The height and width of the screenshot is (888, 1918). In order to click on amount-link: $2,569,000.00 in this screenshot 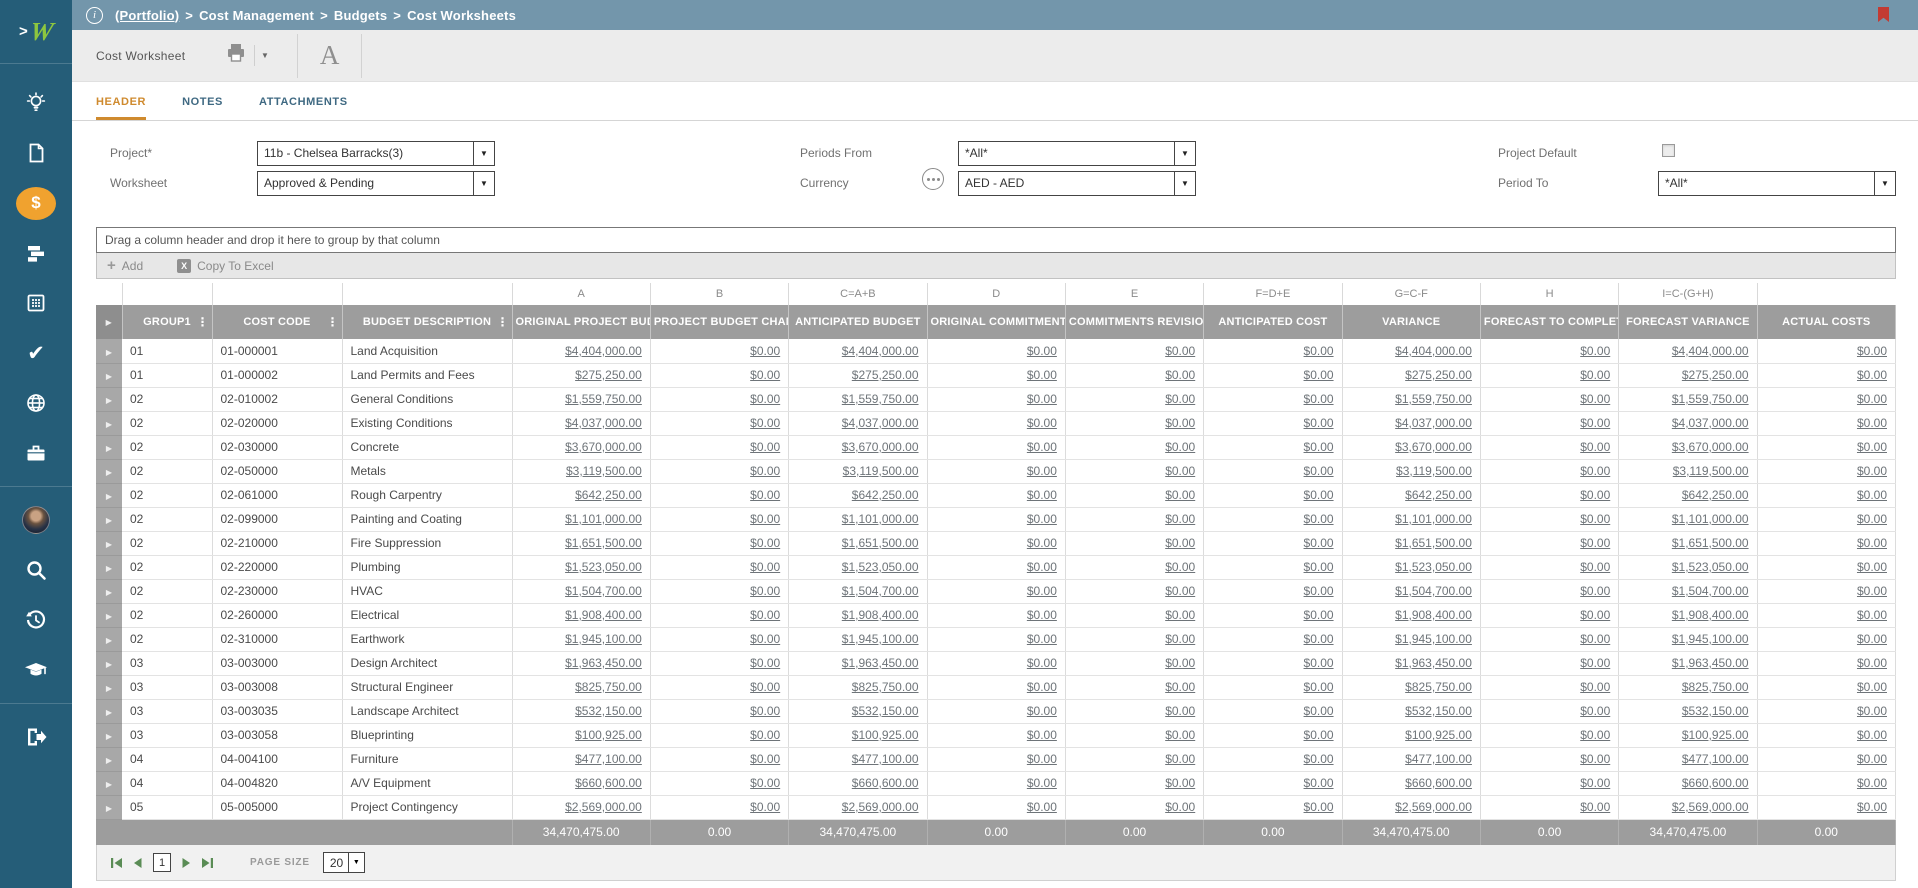, I will do `click(1433, 807)`.